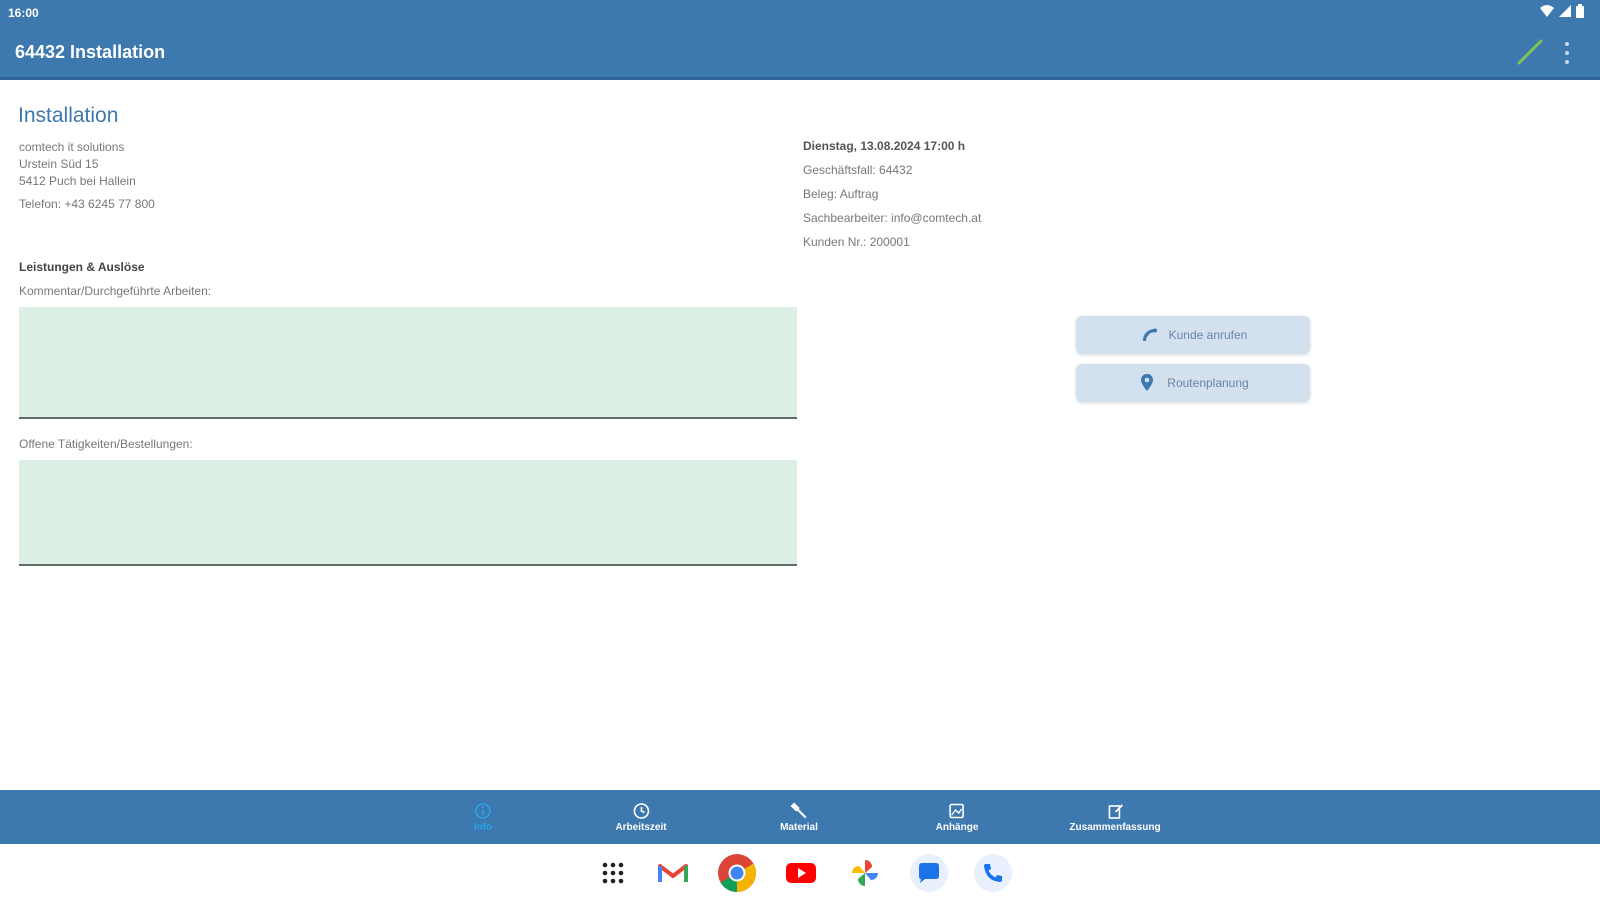  I want to click on status-time: 16:00, so click(23, 13).